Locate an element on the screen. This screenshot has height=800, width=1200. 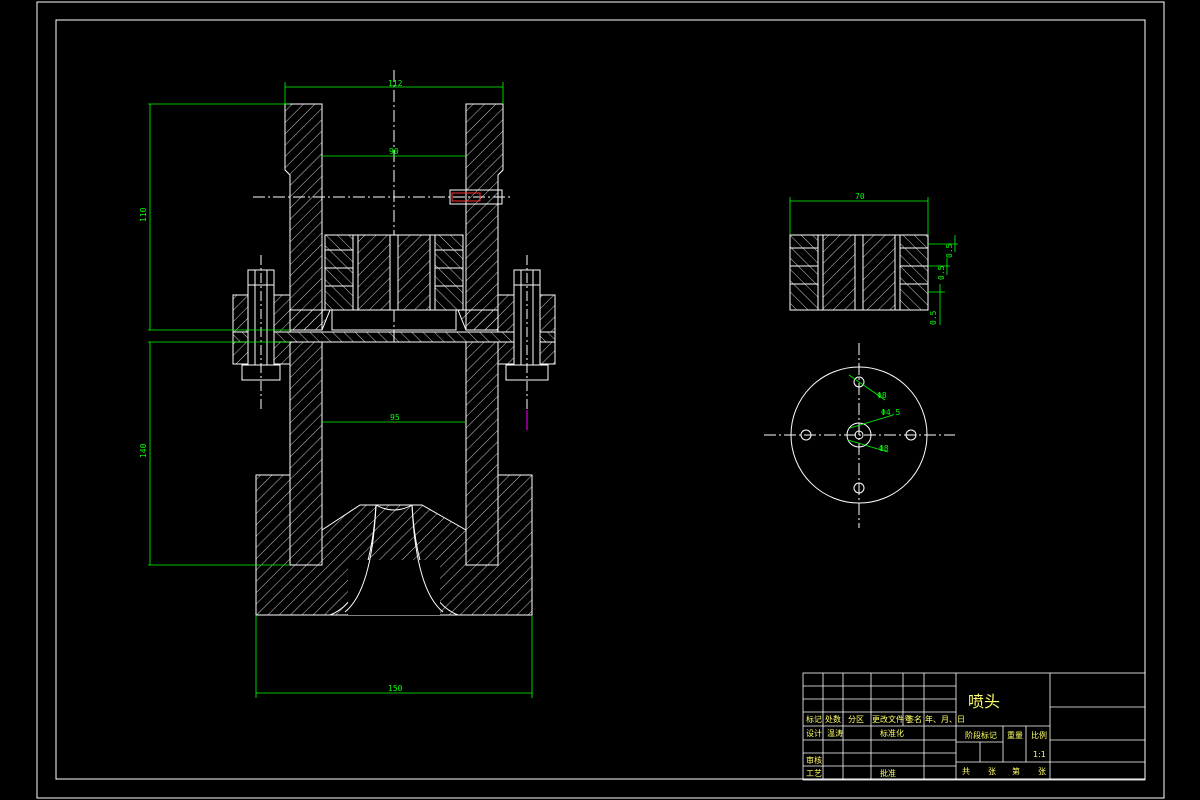
dim-inner-lower: 95 is located at coordinates (395, 417).